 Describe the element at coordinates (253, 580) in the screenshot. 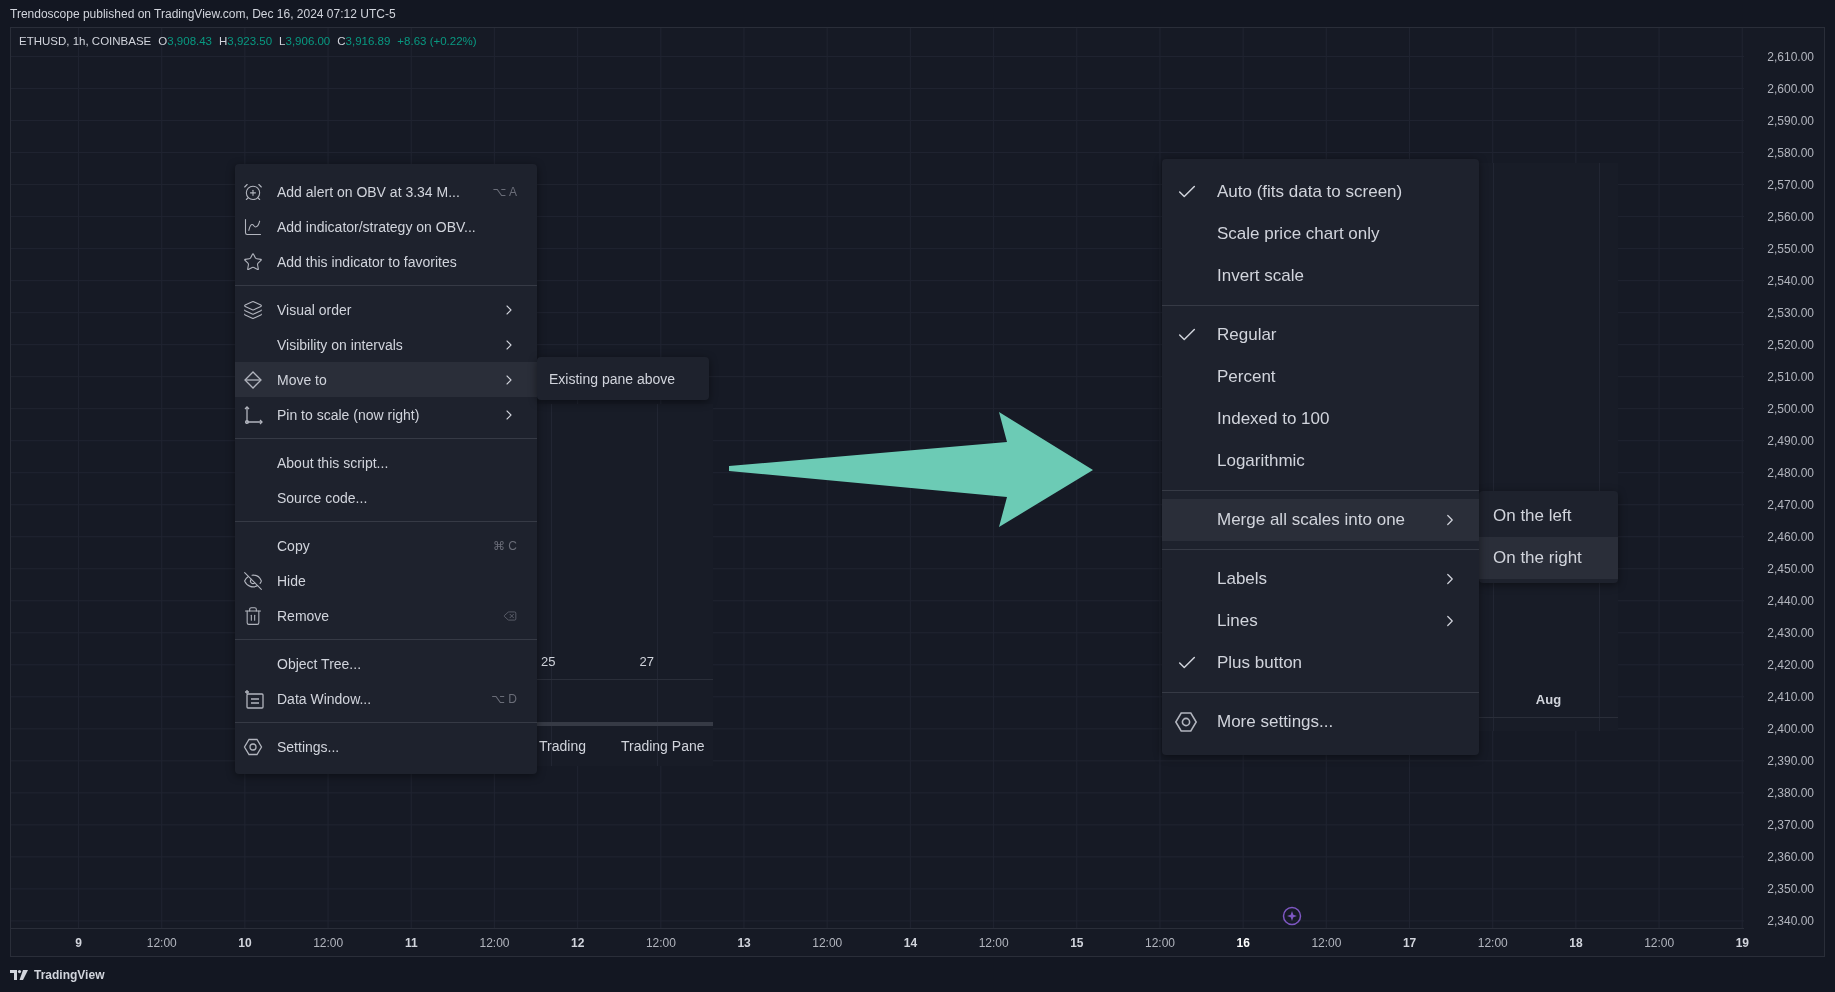

I see `eye-off-icon` at that location.